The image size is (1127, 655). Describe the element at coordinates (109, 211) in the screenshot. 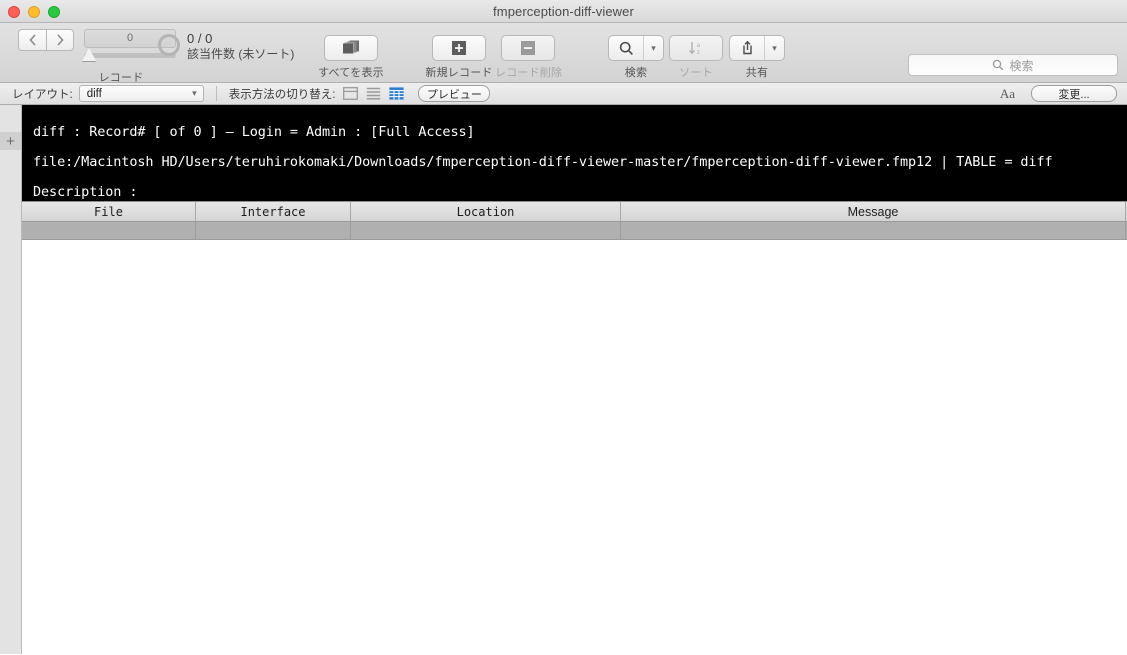

I see `column-header-file: File` at that location.